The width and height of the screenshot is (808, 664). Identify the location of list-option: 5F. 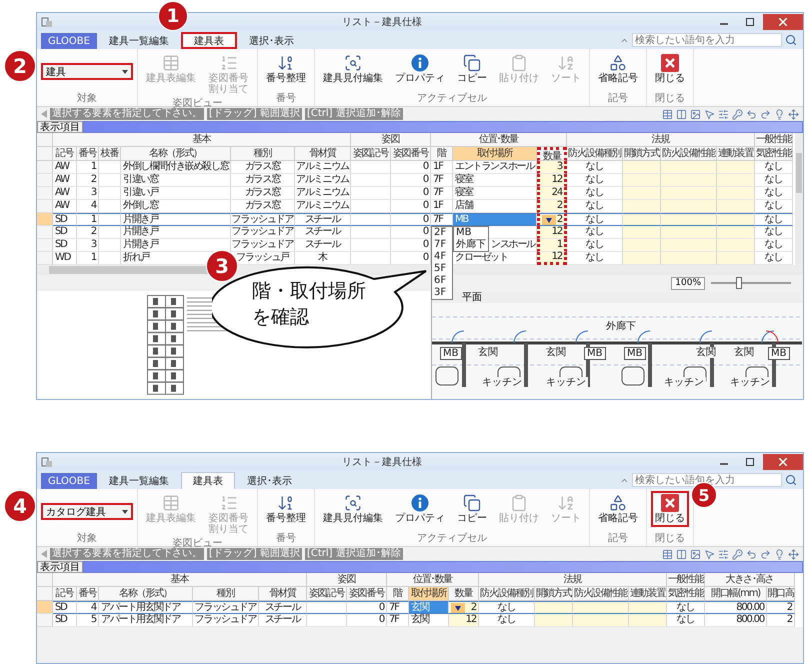
(442, 269).